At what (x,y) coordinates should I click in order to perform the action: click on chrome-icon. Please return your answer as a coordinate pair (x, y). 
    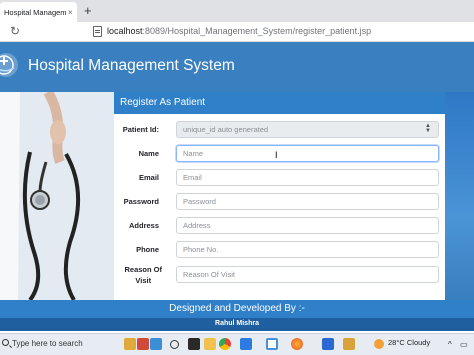
    Looking at the image, I should click on (225, 344).